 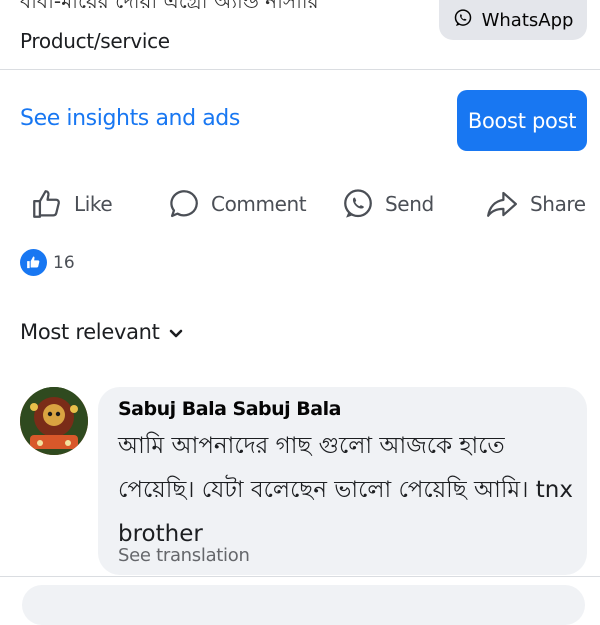 What do you see at coordinates (130, 118) in the screenshot?
I see `see-insights-link: See insights and ads` at bounding box center [130, 118].